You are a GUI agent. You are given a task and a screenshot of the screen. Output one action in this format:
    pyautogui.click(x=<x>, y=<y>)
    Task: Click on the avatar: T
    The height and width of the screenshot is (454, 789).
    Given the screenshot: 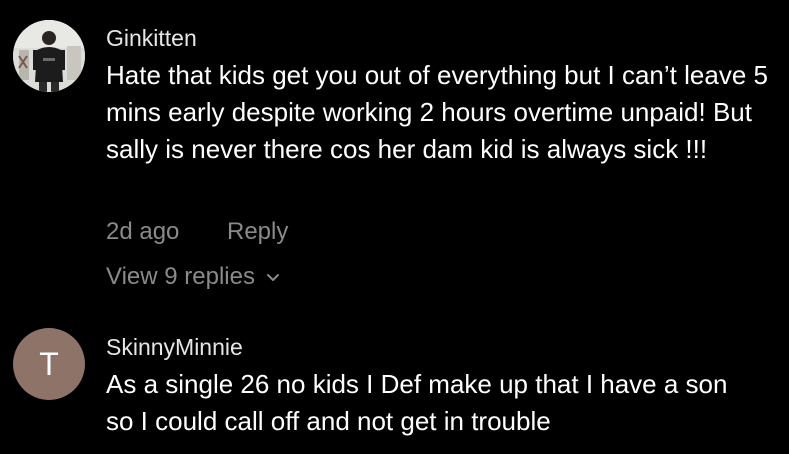 What is the action you would take?
    pyautogui.click(x=49, y=364)
    